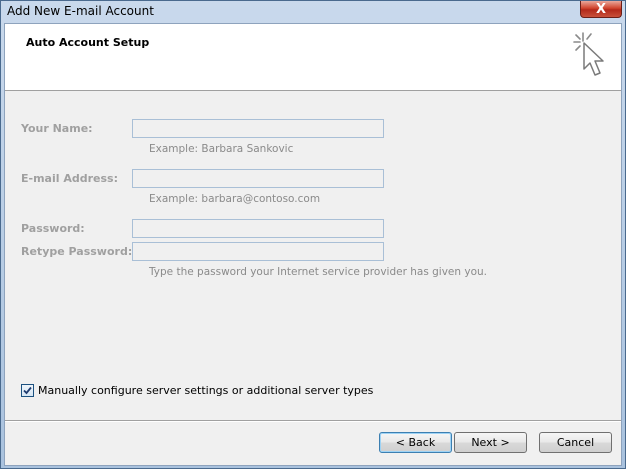  I want to click on email-address-input, so click(258, 178).